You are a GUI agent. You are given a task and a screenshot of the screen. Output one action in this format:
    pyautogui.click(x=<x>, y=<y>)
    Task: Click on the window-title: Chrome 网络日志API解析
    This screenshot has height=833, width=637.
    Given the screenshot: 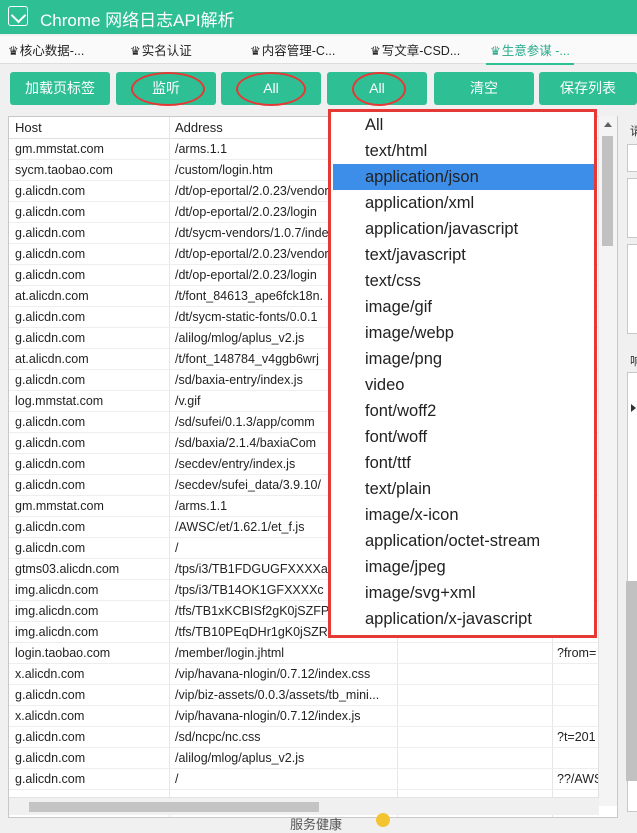 What is the action you would take?
    pyautogui.click(x=137, y=20)
    